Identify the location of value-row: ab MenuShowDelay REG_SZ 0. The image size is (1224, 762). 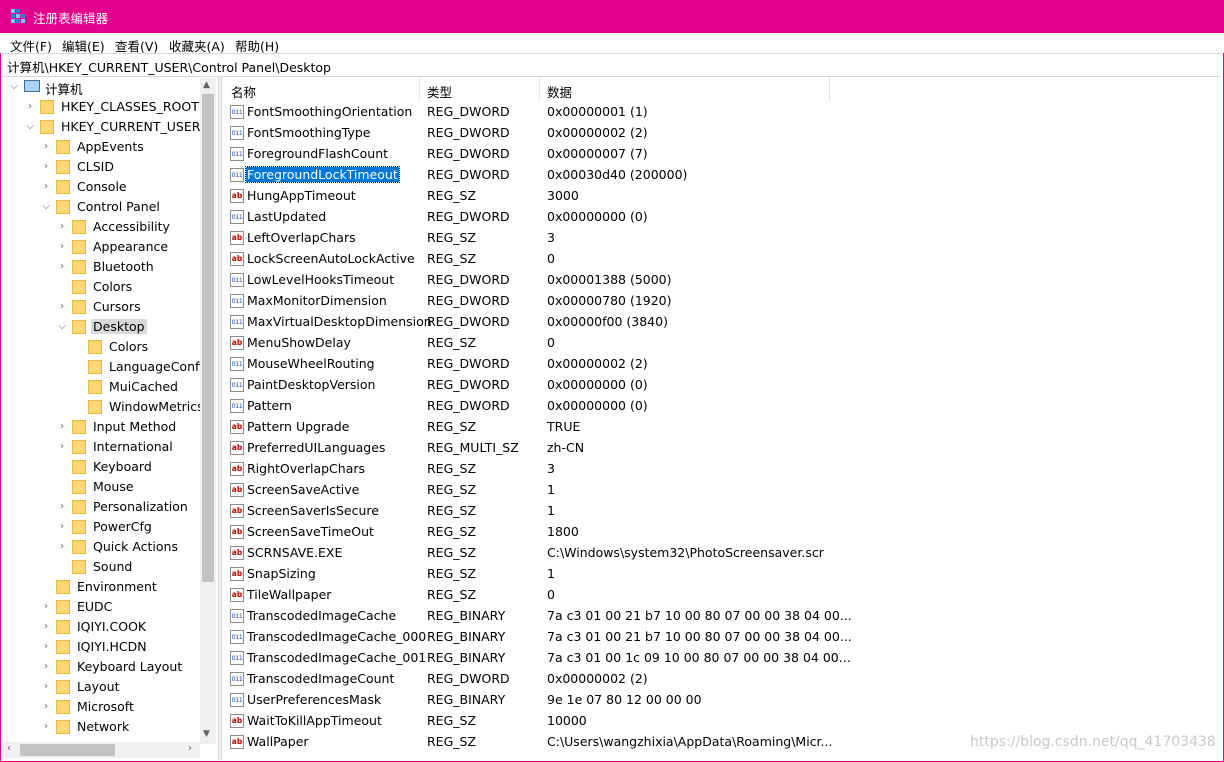
(722, 343).